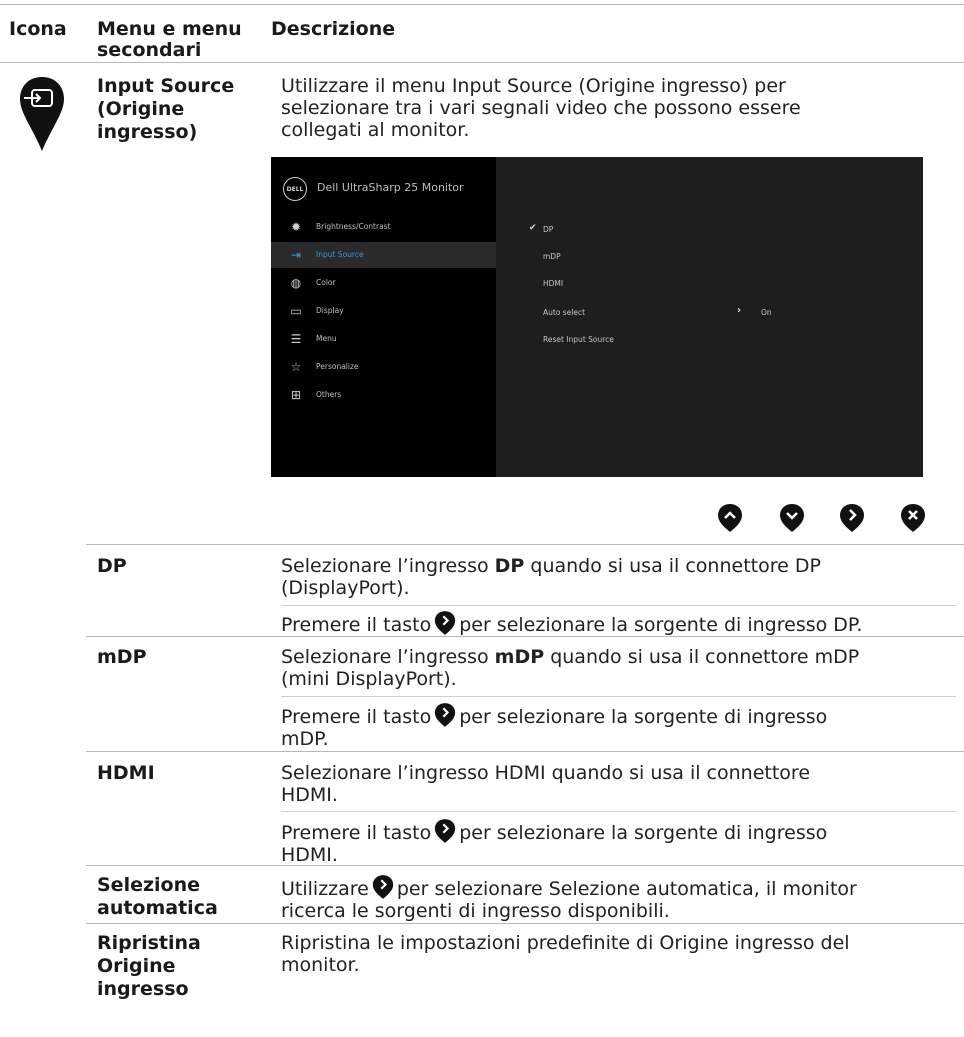  What do you see at coordinates (122, 657) in the screenshot?
I see `mdp-name: mDP` at bounding box center [122, 657].